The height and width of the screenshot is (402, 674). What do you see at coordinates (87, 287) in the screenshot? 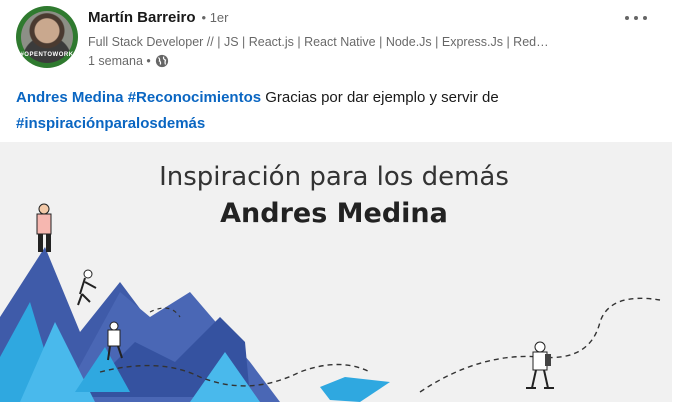
I see `climber-figure` at bounding box center [87, 287].